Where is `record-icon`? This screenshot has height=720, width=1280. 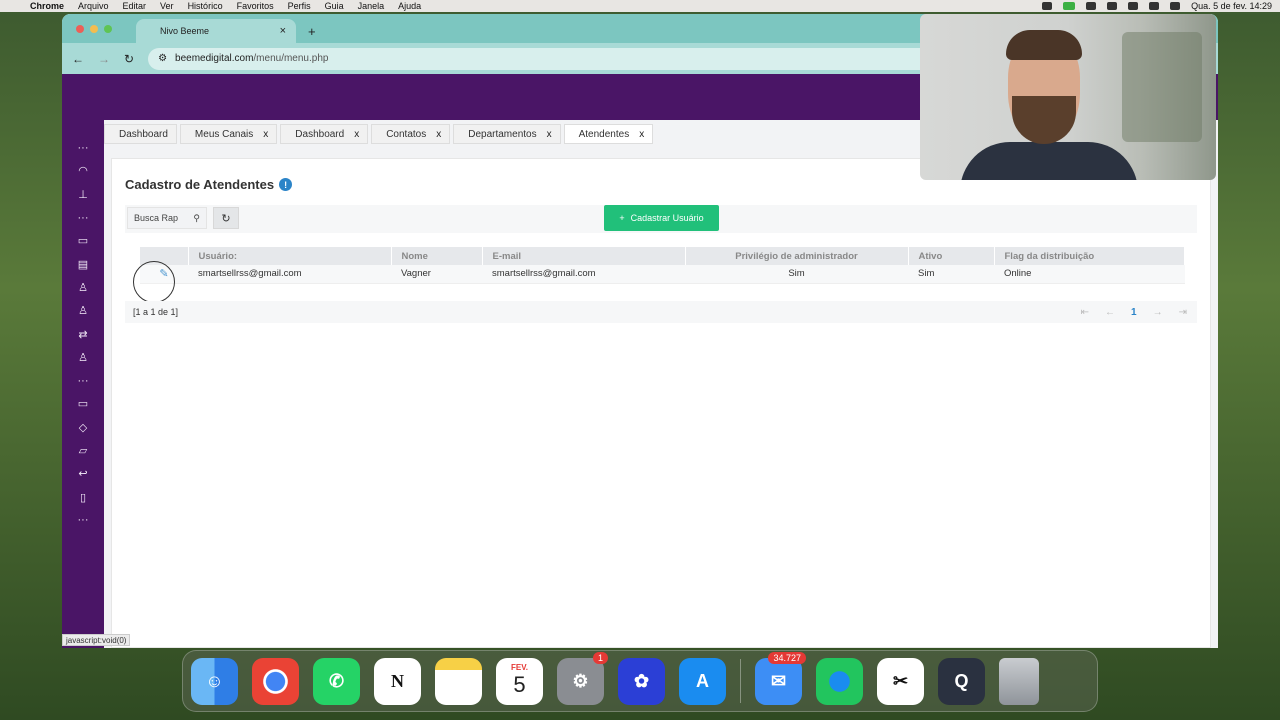
record-icon is located at coordinates (1047, 6).